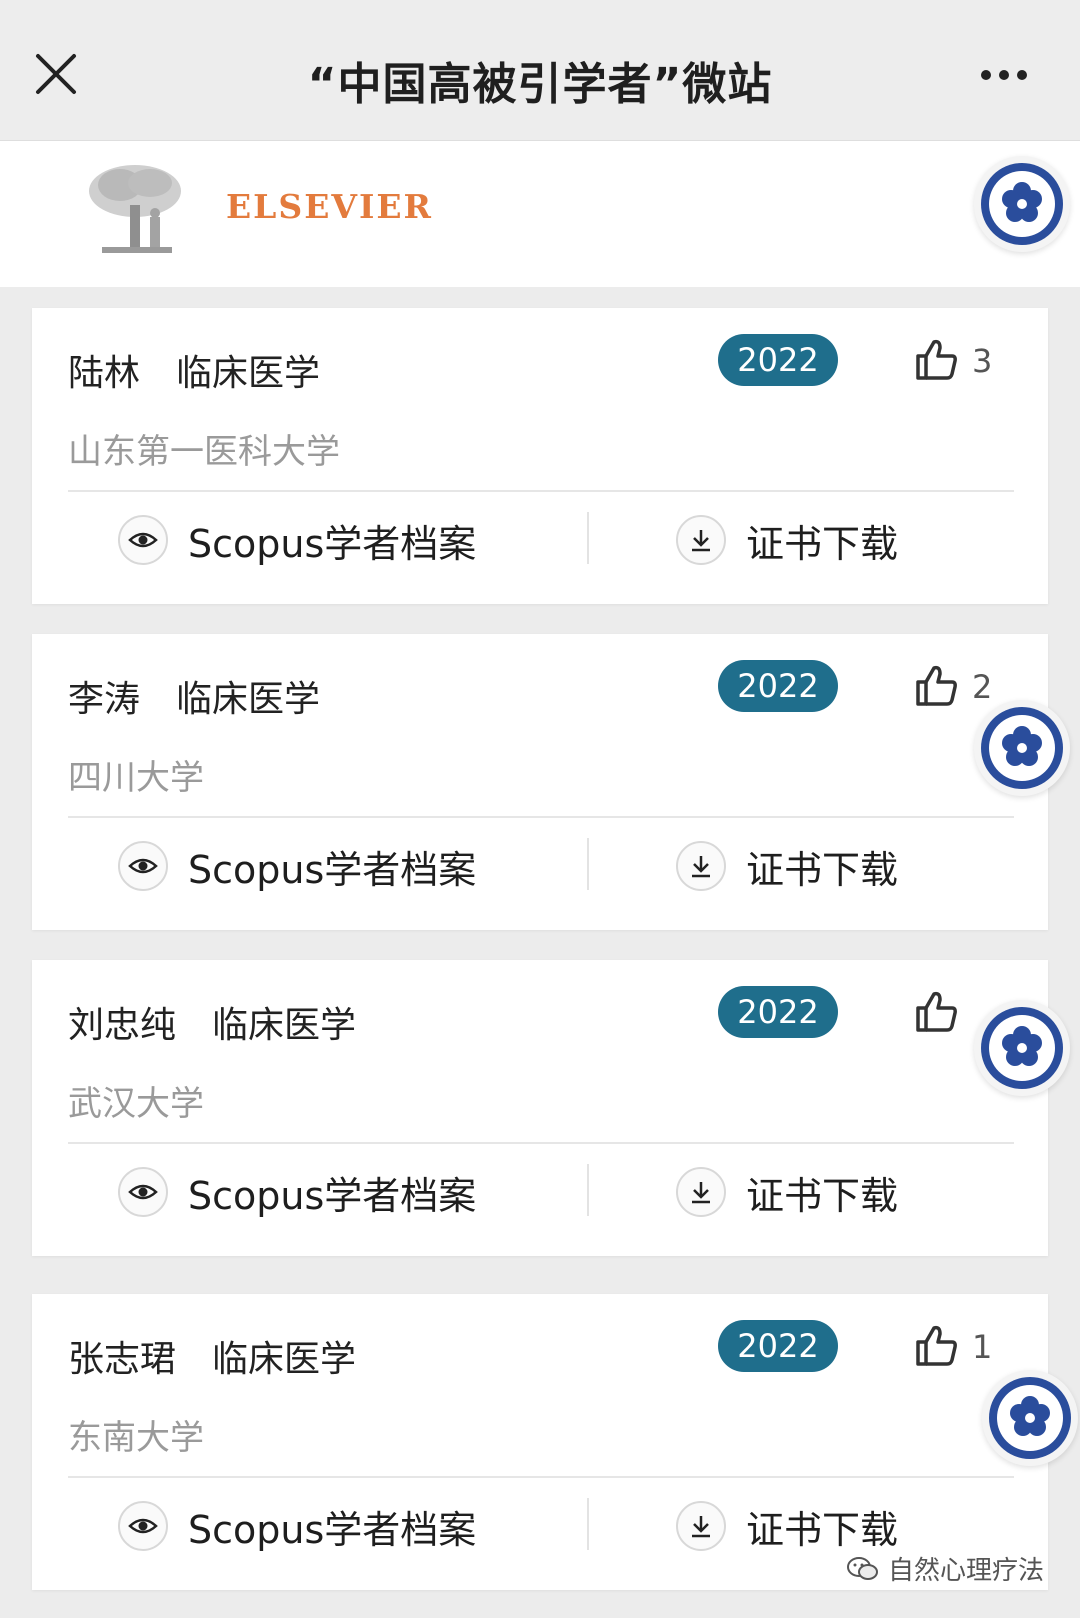 The height and width of the screenshot is (1618, 1080). What do you see at coordinates (540, 84) in the screenshot?
I see `page-title: “中国高被引学者”微站` at bounding box center [540, 84].